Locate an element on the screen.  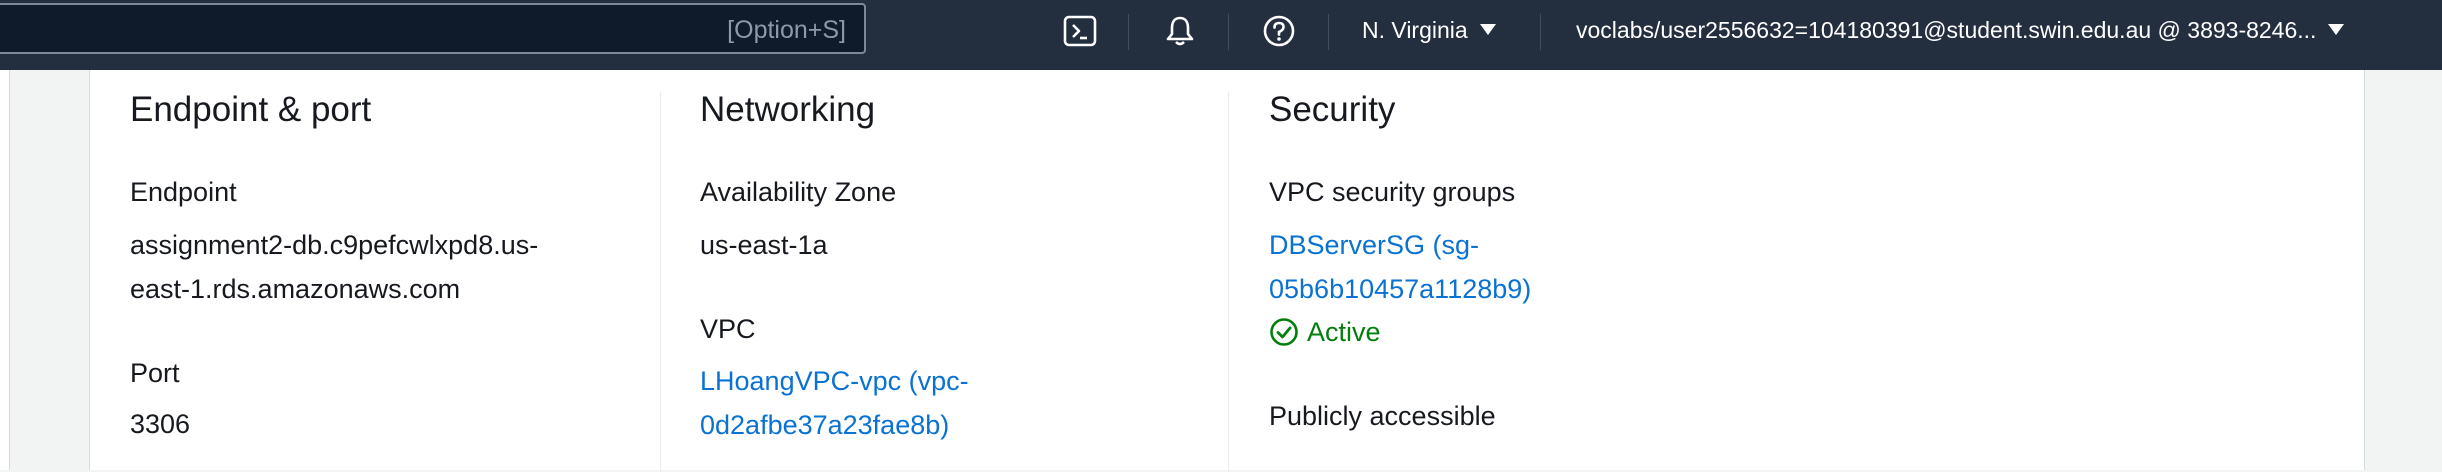
vpc-link-line2: 0d2afbe37a23fae8b) is located at coordinates (824, 425).